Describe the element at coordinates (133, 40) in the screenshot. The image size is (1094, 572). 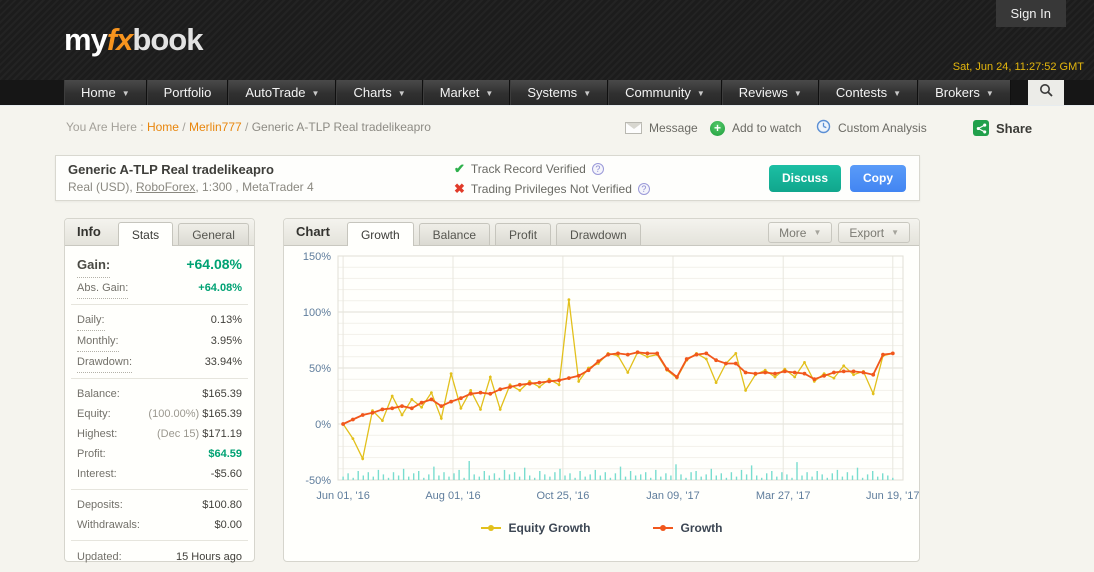
I see `myfxbook-logo: myfxbook` at that location.